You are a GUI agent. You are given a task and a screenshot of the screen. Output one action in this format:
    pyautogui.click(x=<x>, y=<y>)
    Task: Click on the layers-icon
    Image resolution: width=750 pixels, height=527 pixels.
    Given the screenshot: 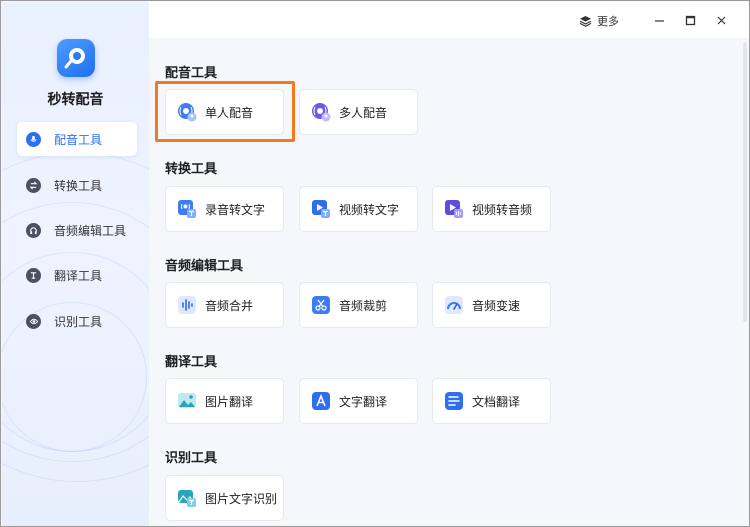 What is the action you would take?
    pyautogui.click(x=585, y=21)
    